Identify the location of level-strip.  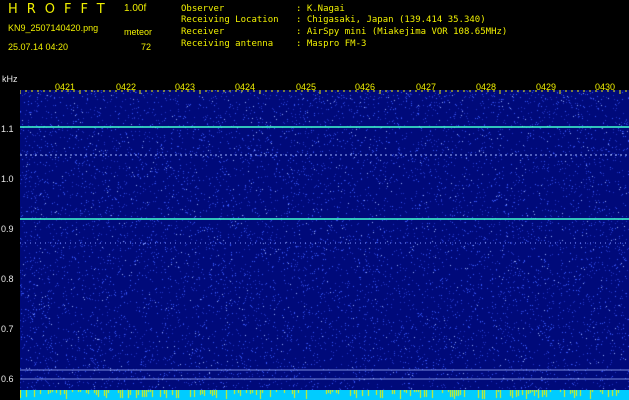
(324, 395).